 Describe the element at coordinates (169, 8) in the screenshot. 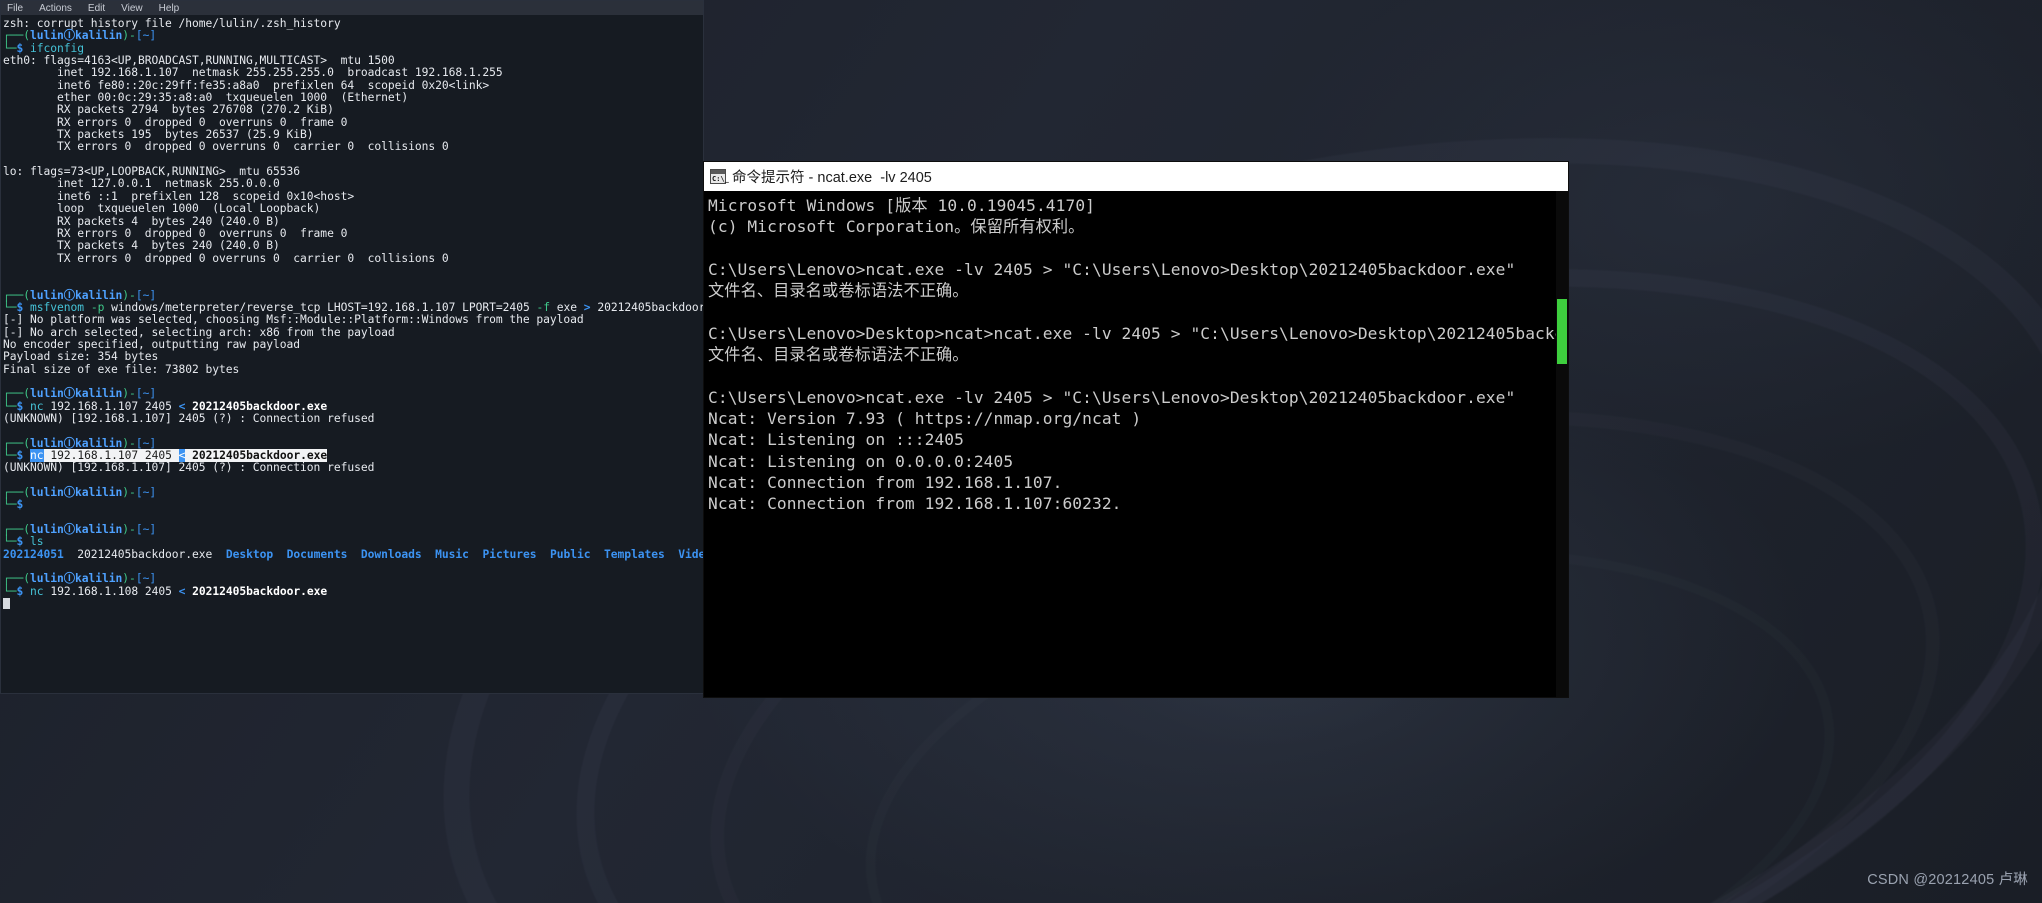

I see `menu-help: Help` at that location.